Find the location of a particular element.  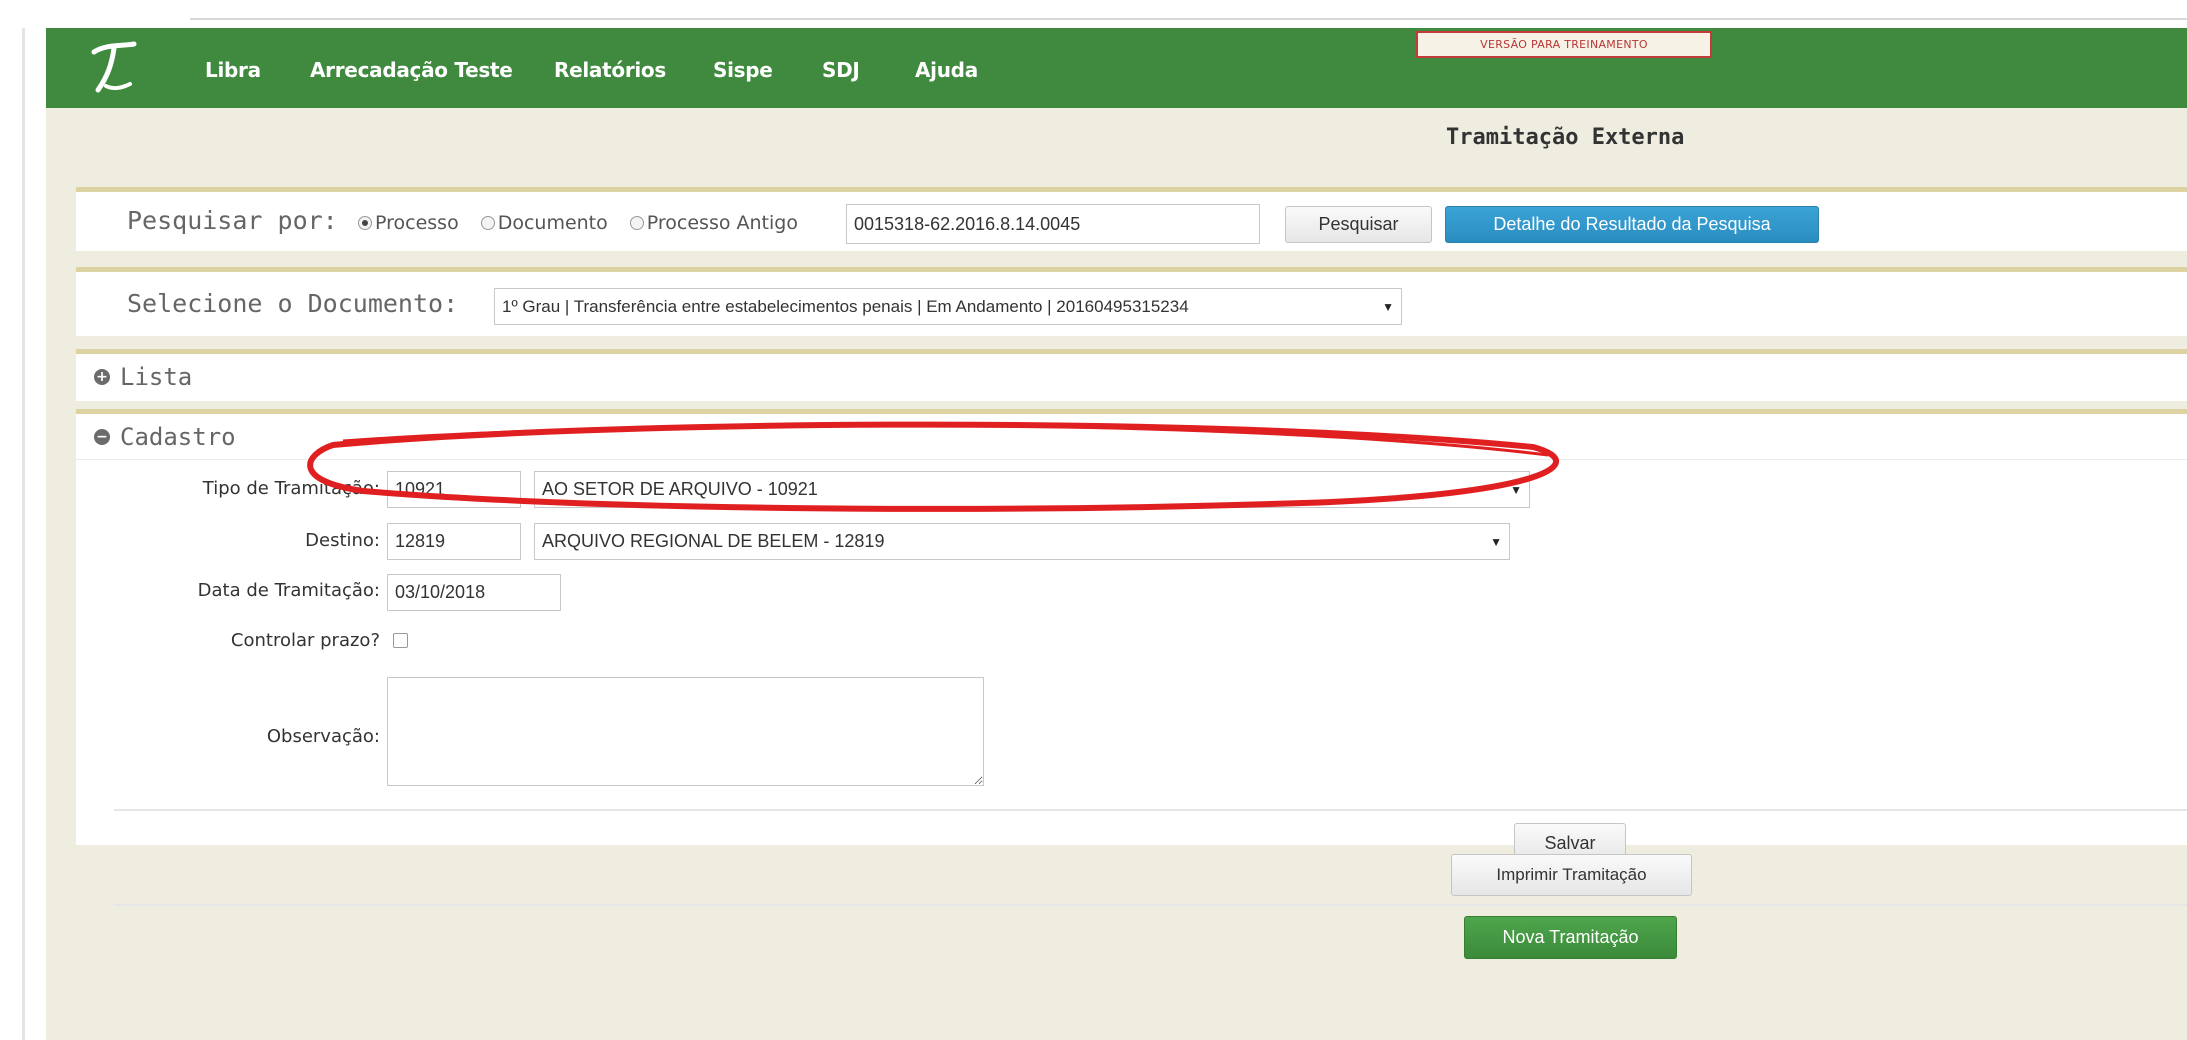

controlar-prazo-checkbox is located at coordinates (400, 640).